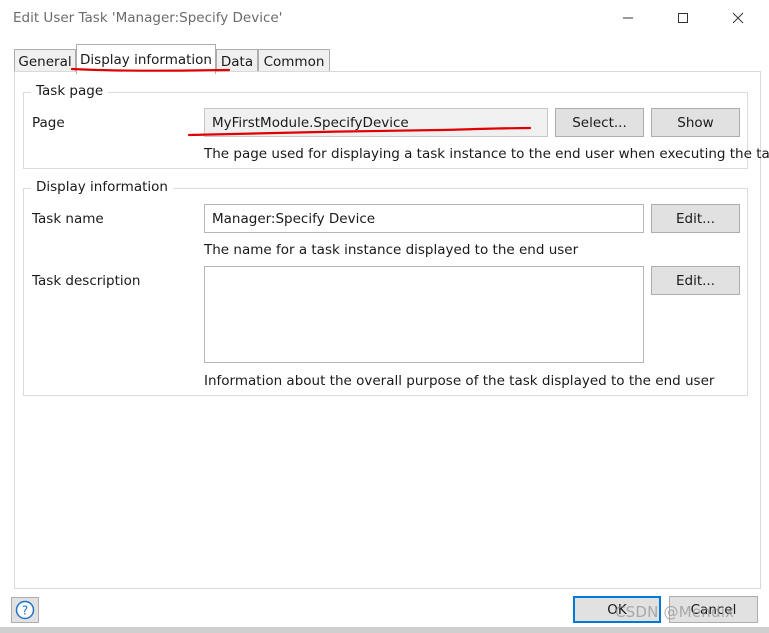  Describe the element at coordinates (68, 219) in the screenshot. I see `task-name-label: Task name` at that location.